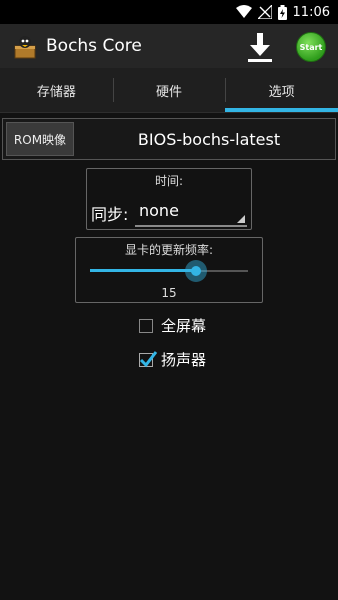  I want to click on wifi-icon, so click(243, 11).